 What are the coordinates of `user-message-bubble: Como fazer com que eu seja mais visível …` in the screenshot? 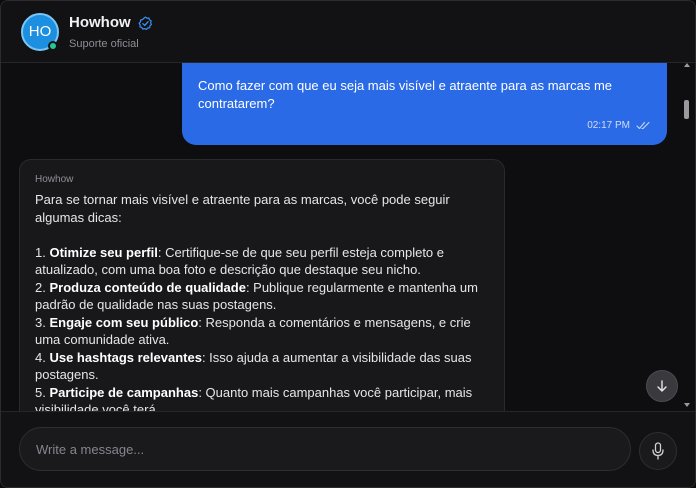 It's located at (424, 104).